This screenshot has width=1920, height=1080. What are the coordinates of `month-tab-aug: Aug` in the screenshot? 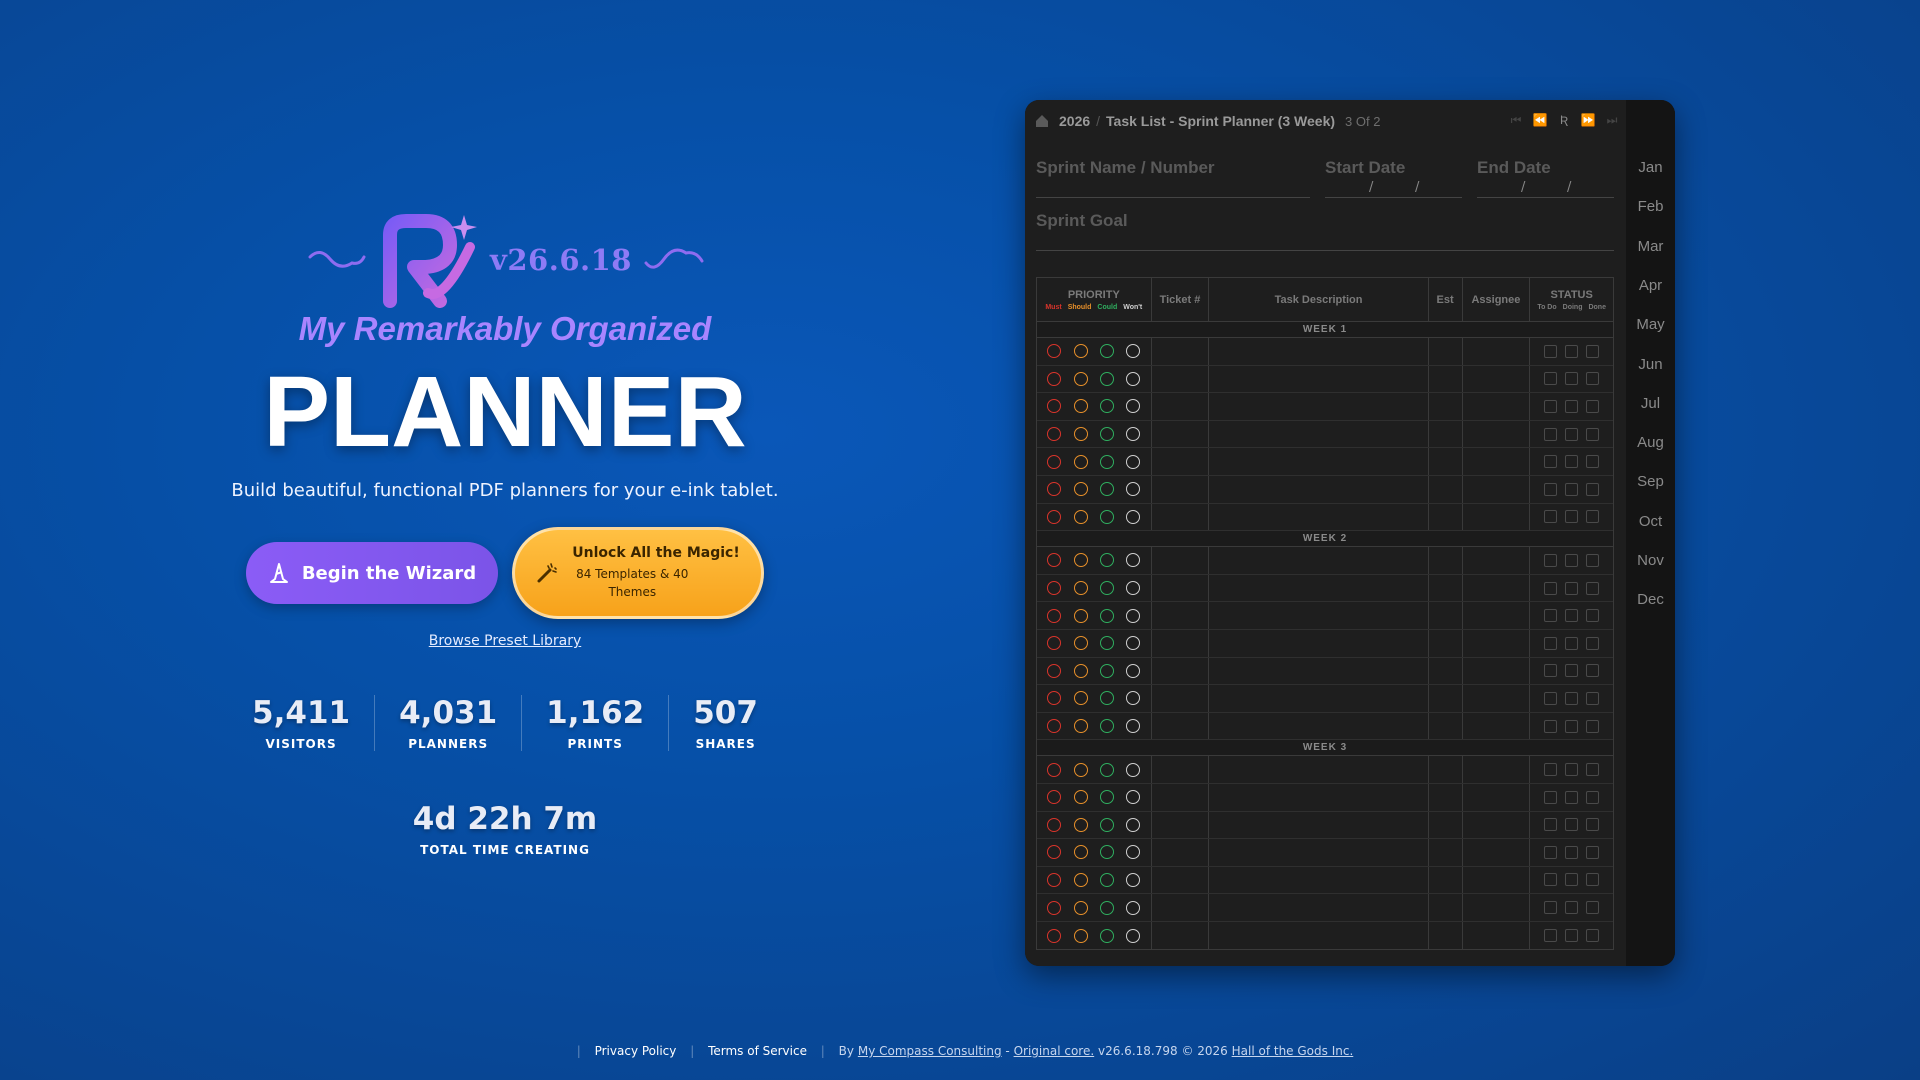 It's located at (1650, 442).